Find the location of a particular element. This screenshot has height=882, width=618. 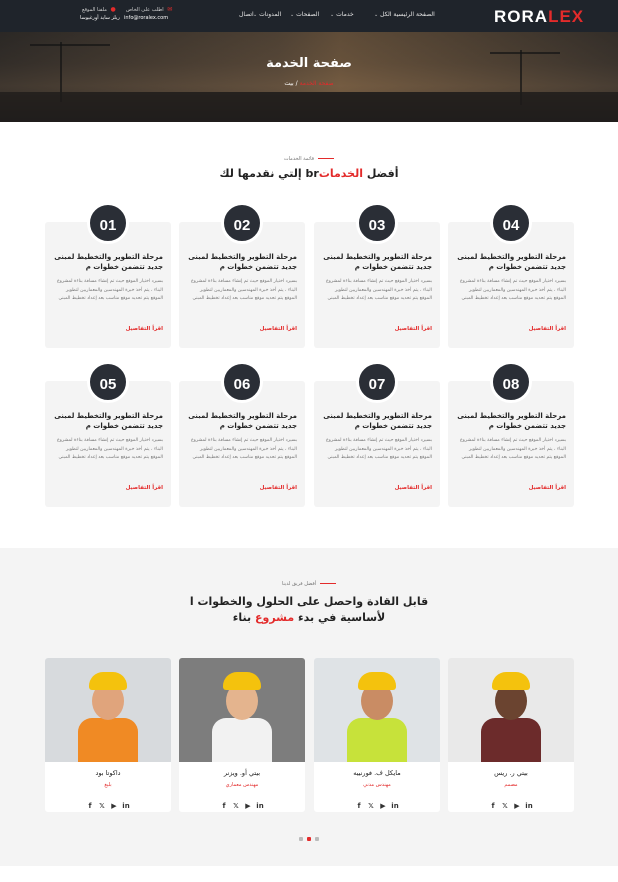

nav-contact: اتصال is located at coordinates (246, 14).